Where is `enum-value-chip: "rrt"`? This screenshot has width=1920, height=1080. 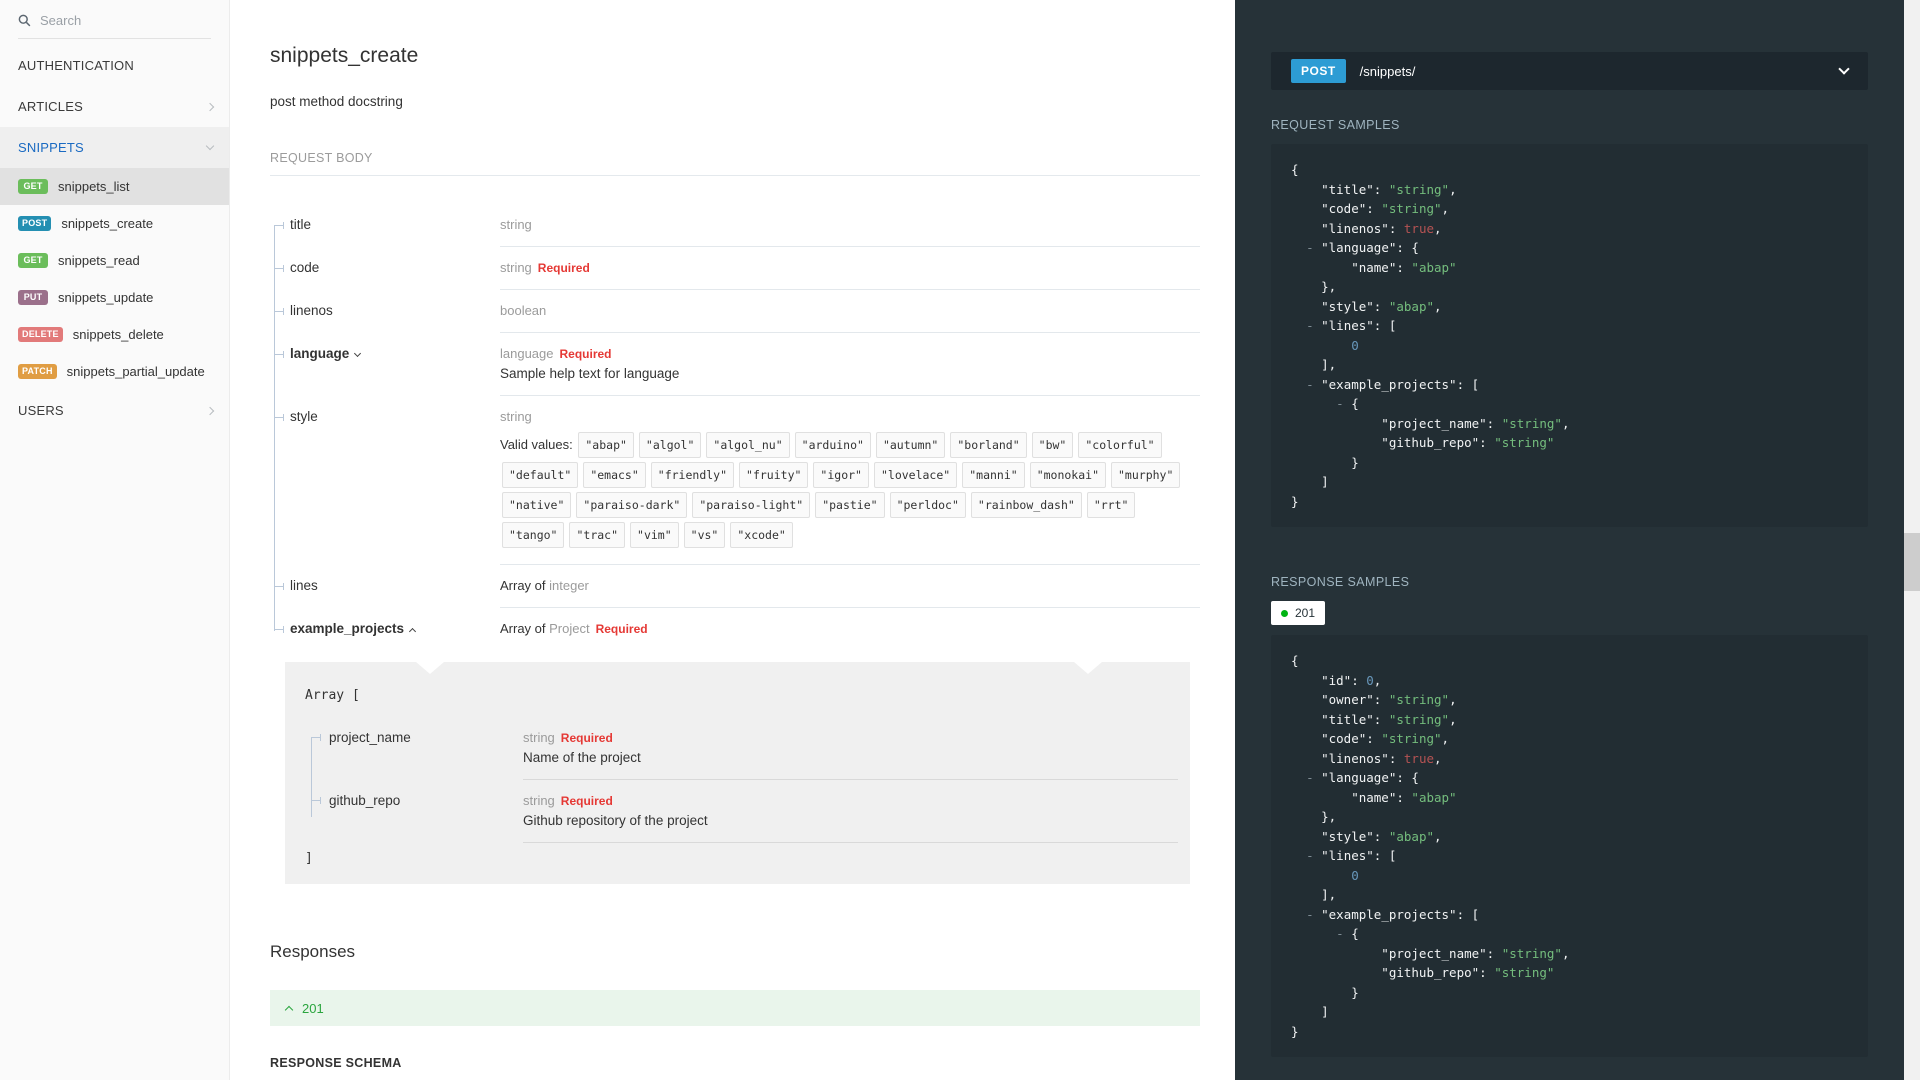 enum-value-chip: "rrt" is located at coordinates (1111, 505).